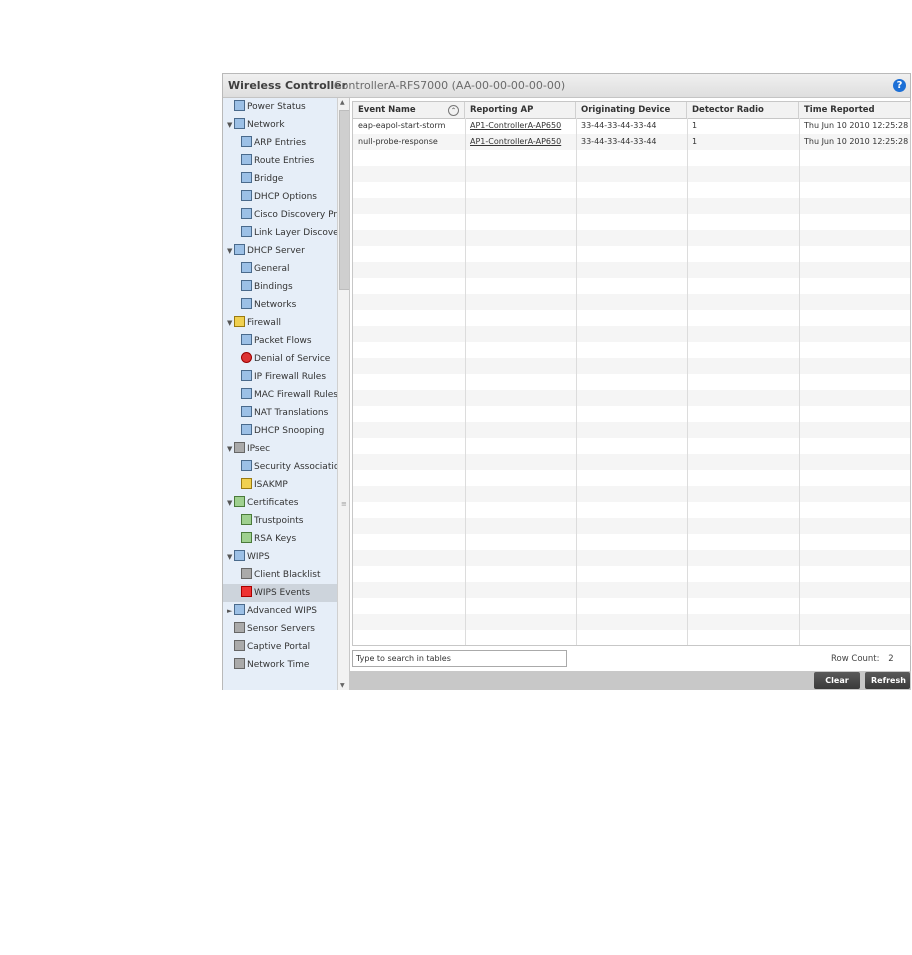  What do you see at coordinates (286, 161) in the screenshot?
I see `sidebar-item-route-entries: Route Entries` at bounding box center [286, 161].